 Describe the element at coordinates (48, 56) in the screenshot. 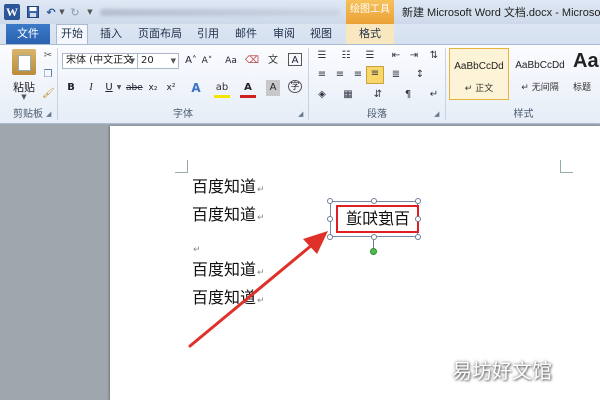

I see `cut-icon: ✂` at that location.